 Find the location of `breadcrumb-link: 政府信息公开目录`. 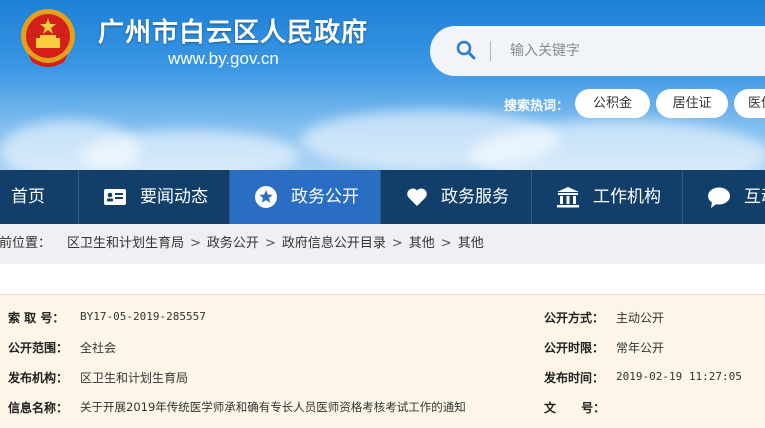

breadcrumb-link: 政府信息公开目录 is located at coordinates (334, 243).